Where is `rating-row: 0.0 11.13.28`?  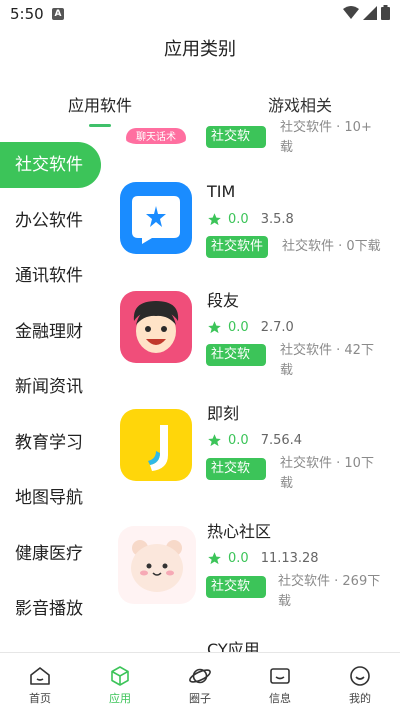
rating-row: 0.0 11.13.28 is located at coordinates (263, 558).